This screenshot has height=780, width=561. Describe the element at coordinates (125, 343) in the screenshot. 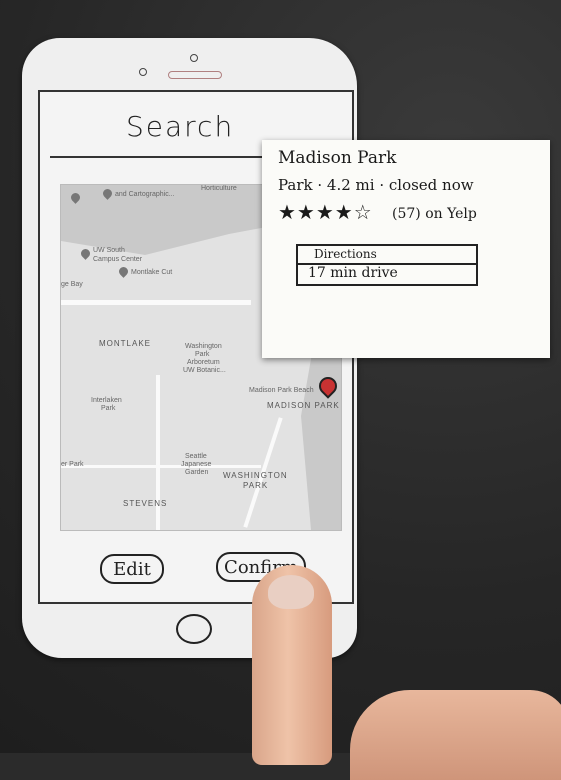

I see `map-label: MONTLAKE` at that location.